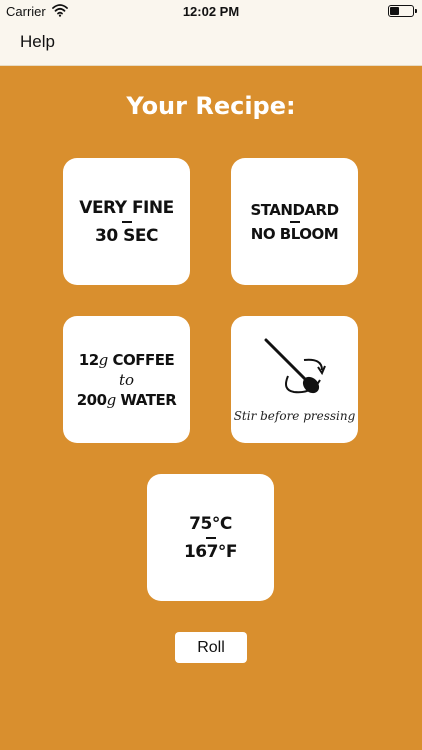  I want to click on battery-icon, so click(402, 11).